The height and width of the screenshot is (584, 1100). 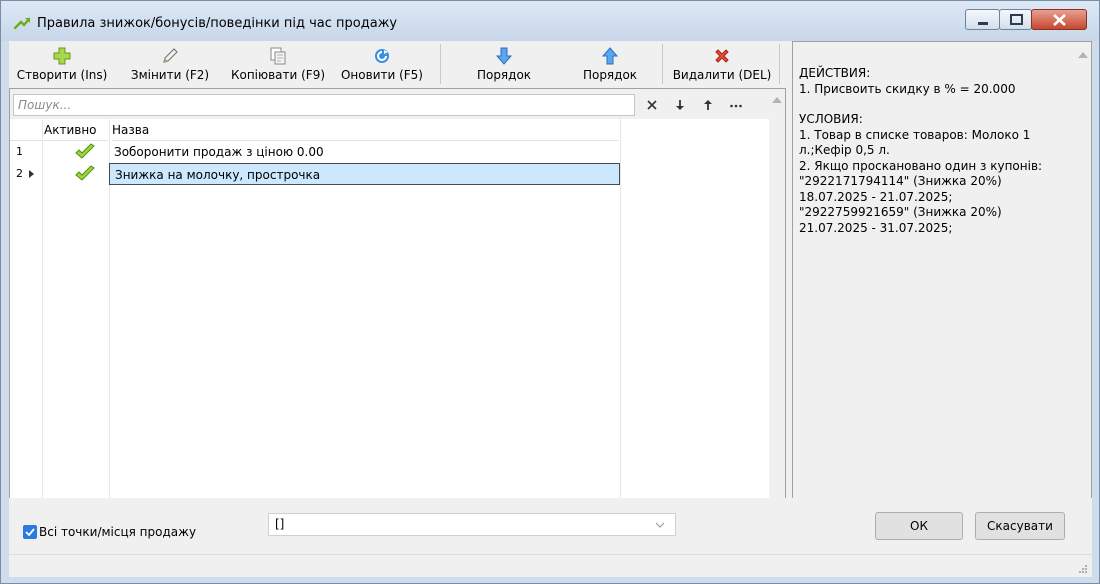 I want to click on sale-points-combo: [], so click(x=472, y=524).